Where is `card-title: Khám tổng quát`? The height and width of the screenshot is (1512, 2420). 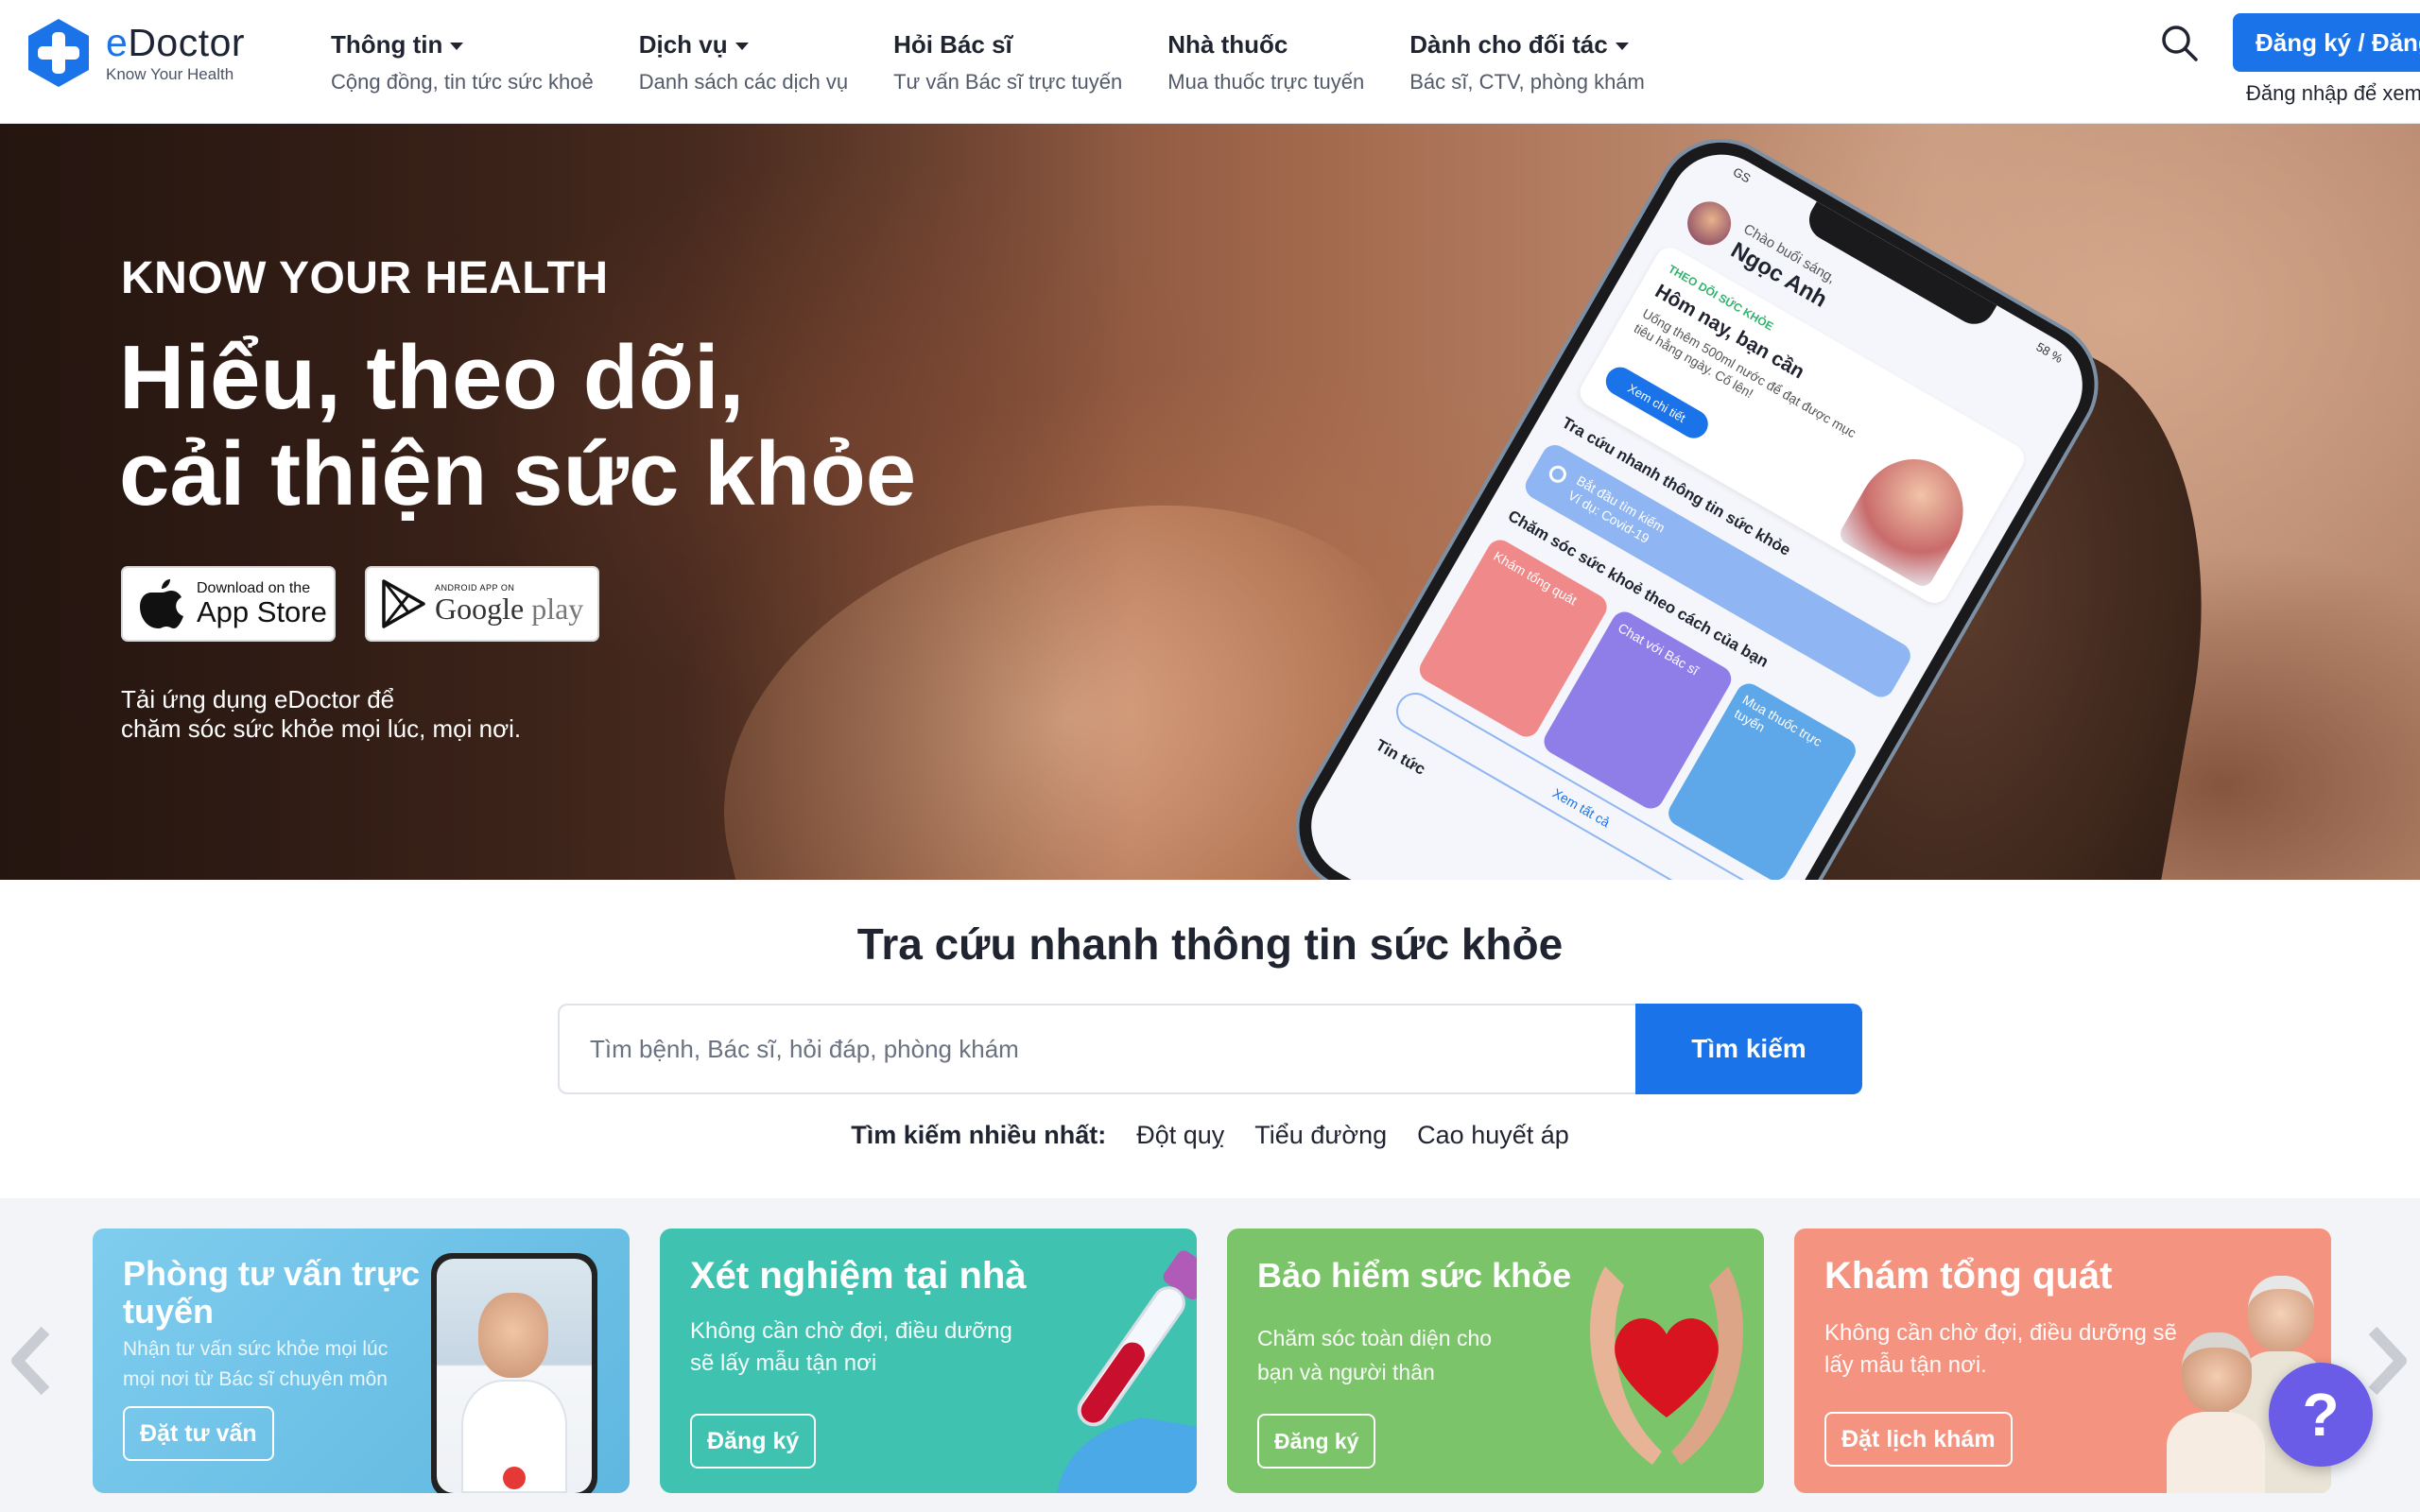 card-title: Khám tổng quát is located at coordinates (1968, 1276).